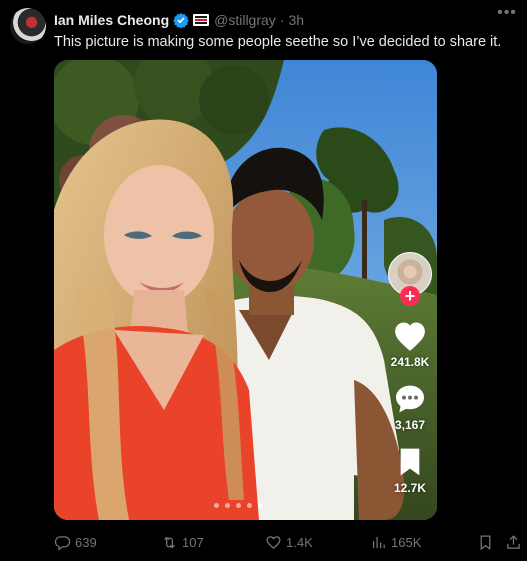 This screenshot has height=561, width=527. What do you see at coordinates (410, 488) in the screenshot?
I see `save-count: 12.7K` at bounding box center [410, 488].